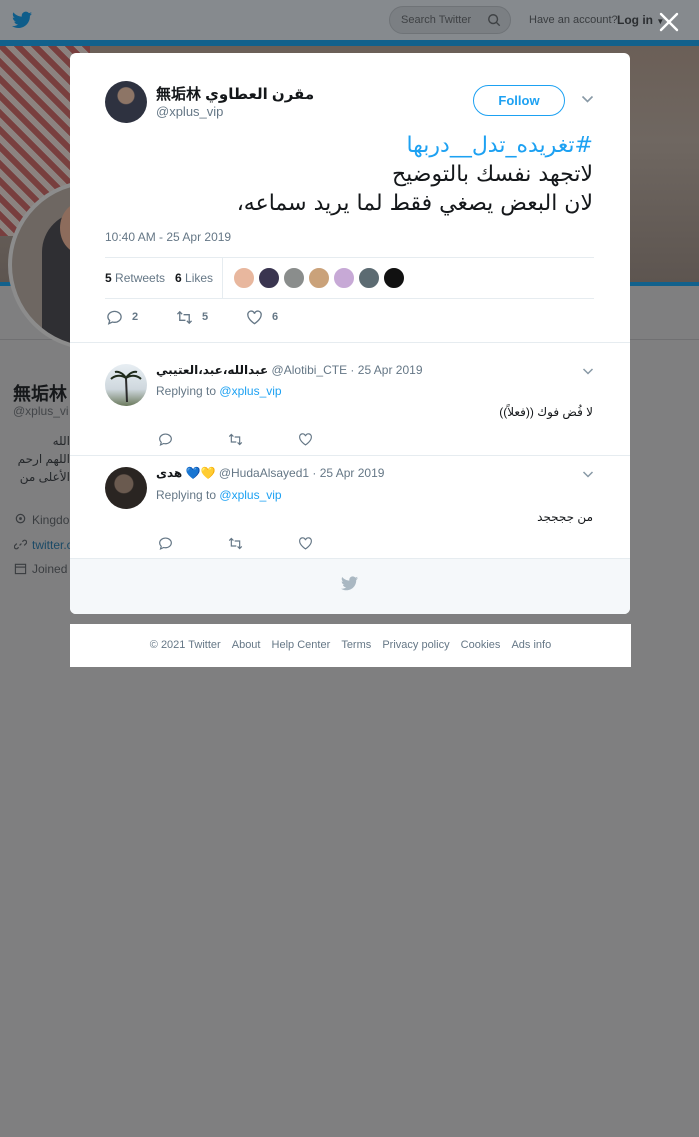  I want to click on likes-stat: 6 Likes, so click(194, 278).